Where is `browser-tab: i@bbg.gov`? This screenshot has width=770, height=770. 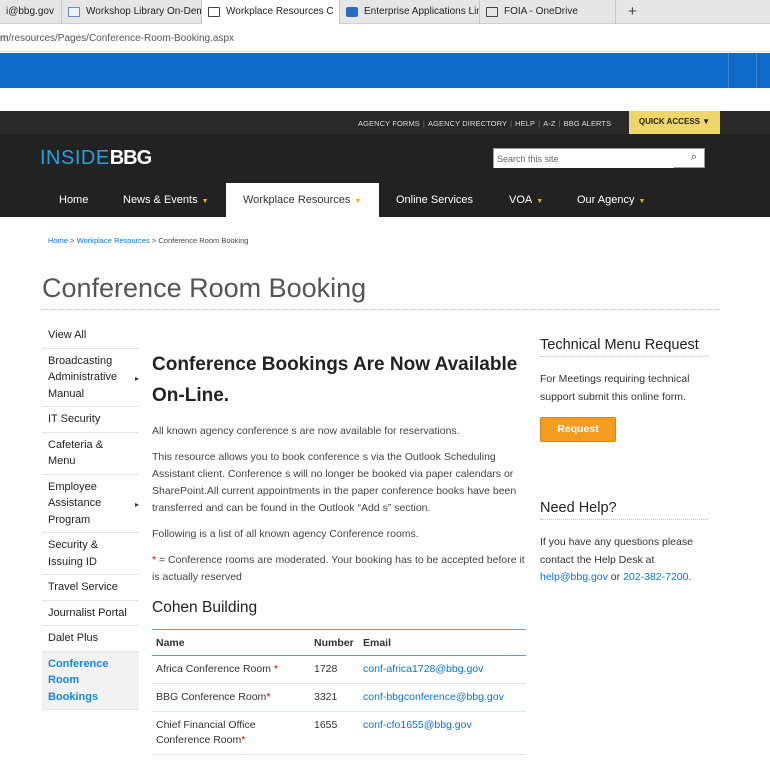 browser-tab: i@bbg.gov is located at coordinates (31, 12).